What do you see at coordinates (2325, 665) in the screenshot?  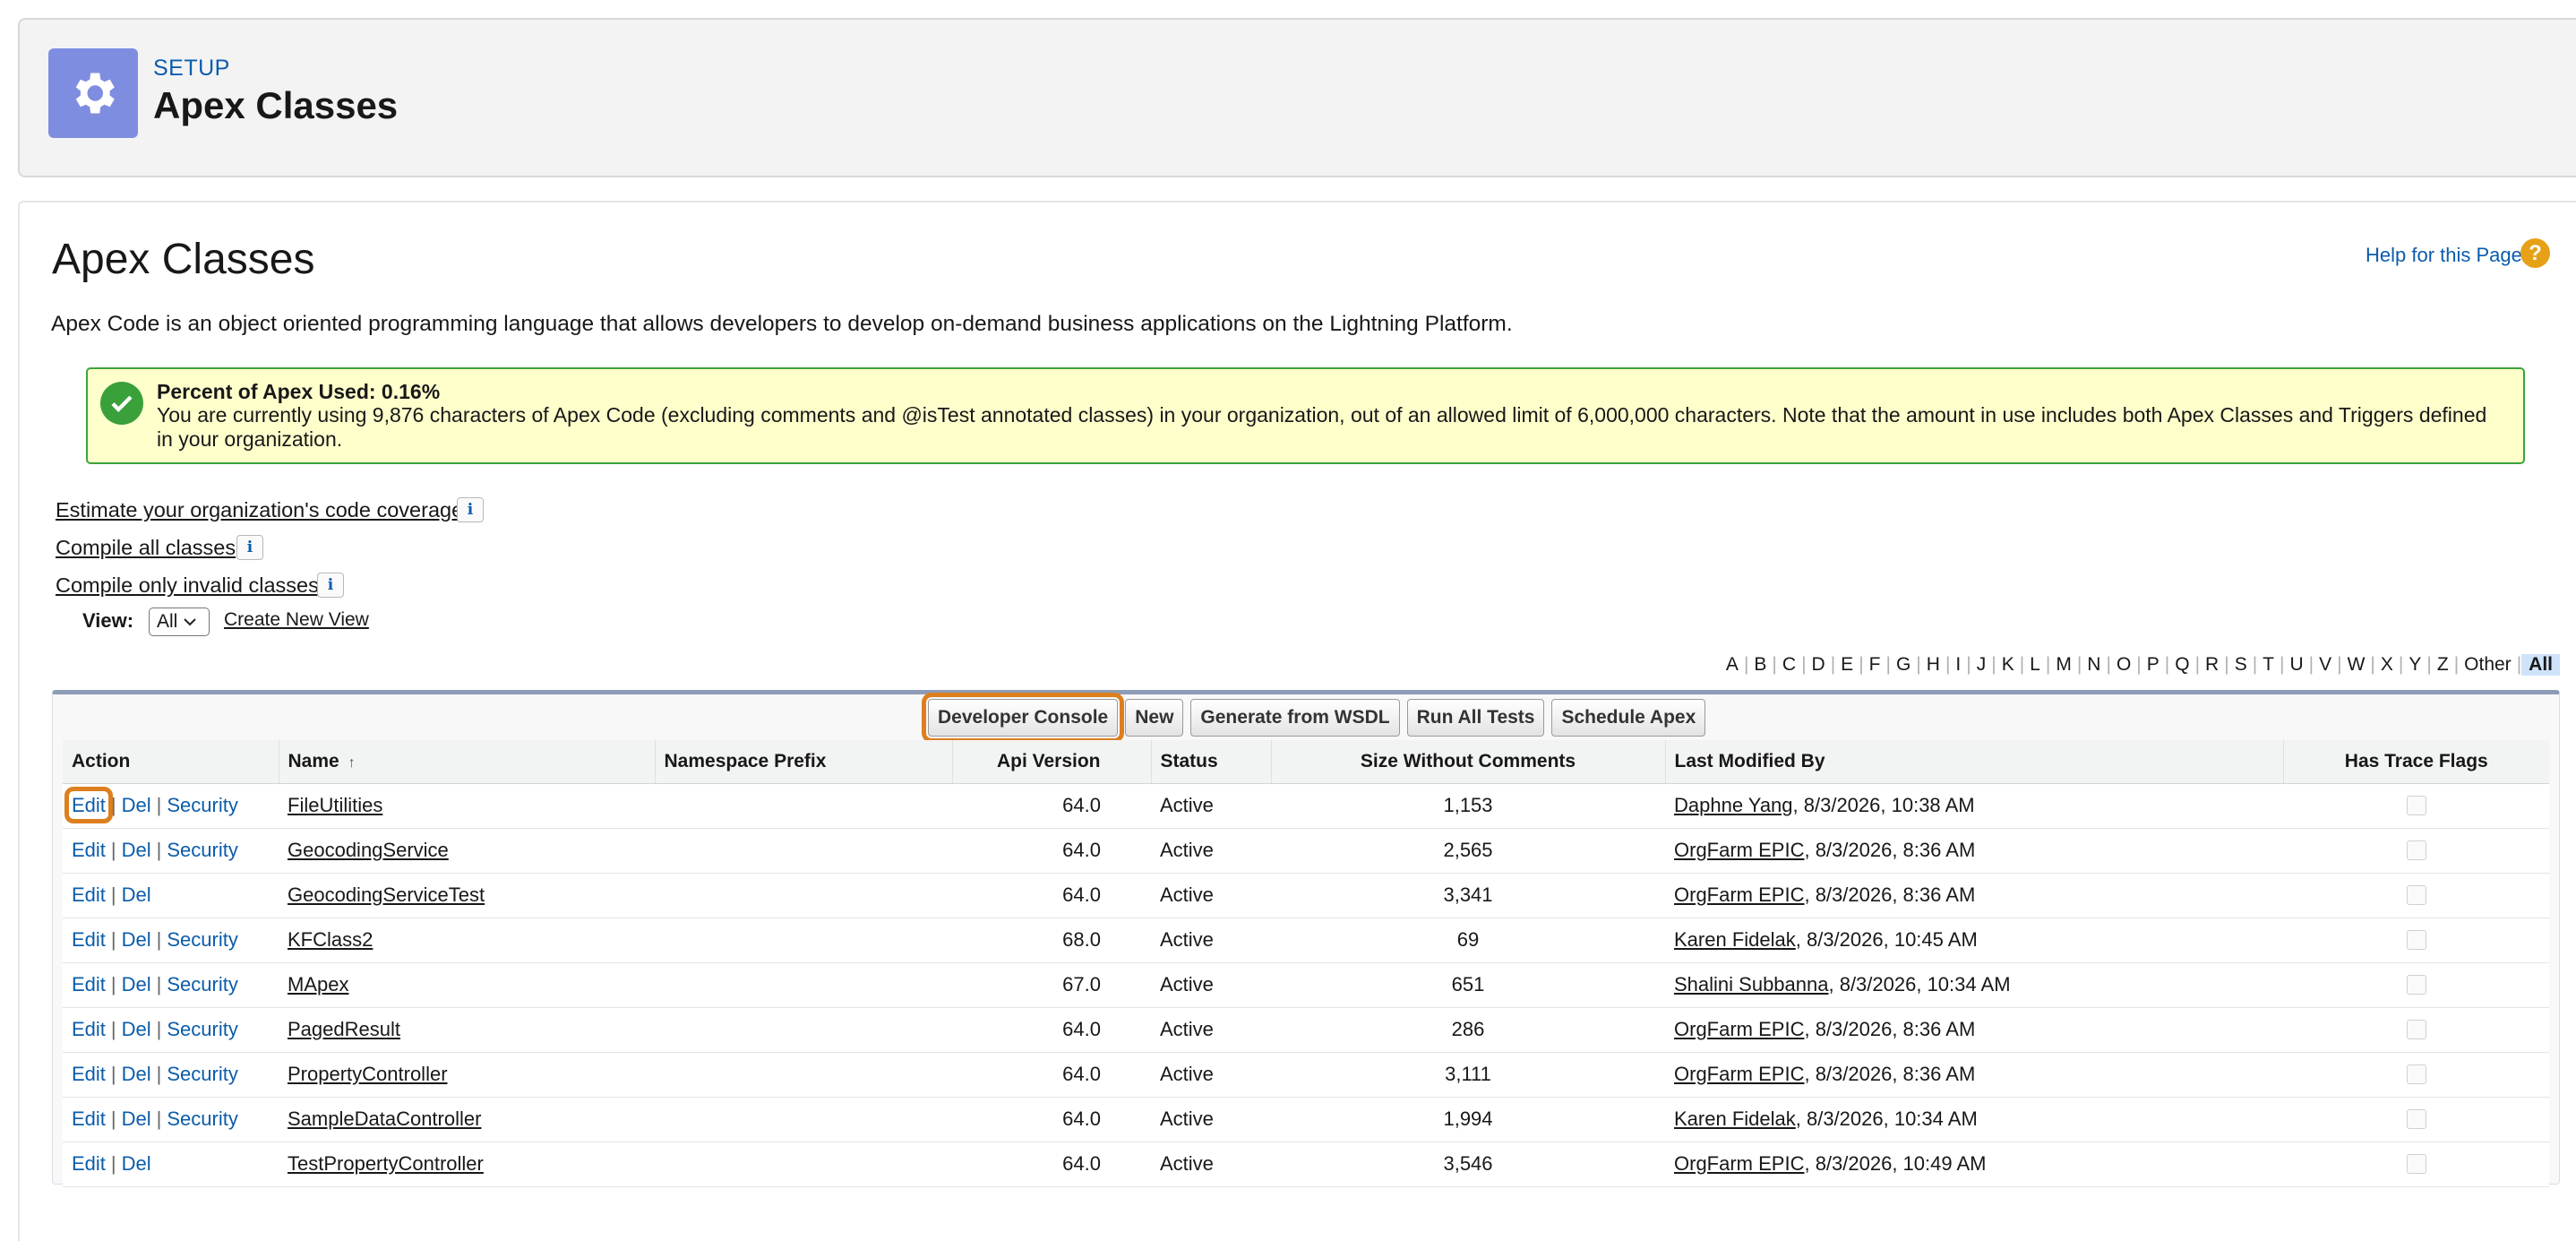 I see `alpha-filter-v: V` at bounding box center [2325, 665].